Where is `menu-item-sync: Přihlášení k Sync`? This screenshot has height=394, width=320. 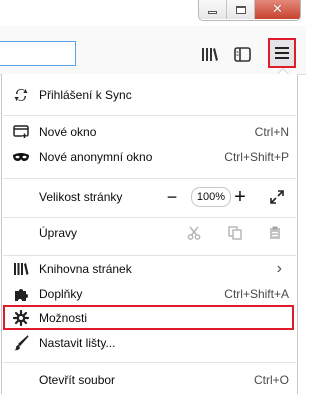 menu-item-sync: Přihlášení k Sync is located at coordinates (149, 95).